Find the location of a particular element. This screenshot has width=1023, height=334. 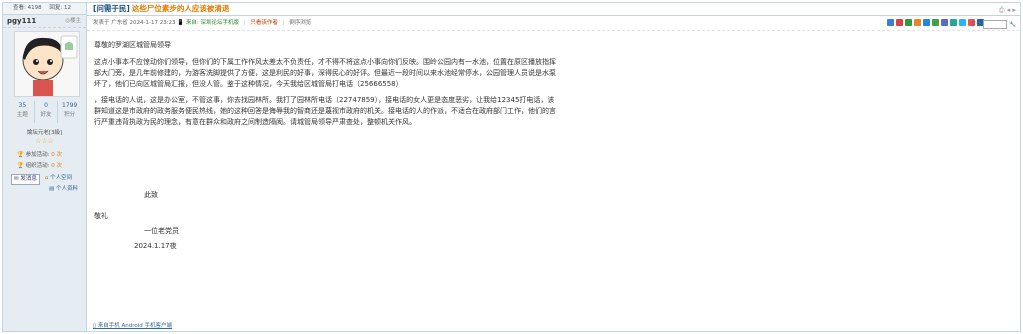

font-size-control: 字体 🔧 is located at coordinates (993, 25).